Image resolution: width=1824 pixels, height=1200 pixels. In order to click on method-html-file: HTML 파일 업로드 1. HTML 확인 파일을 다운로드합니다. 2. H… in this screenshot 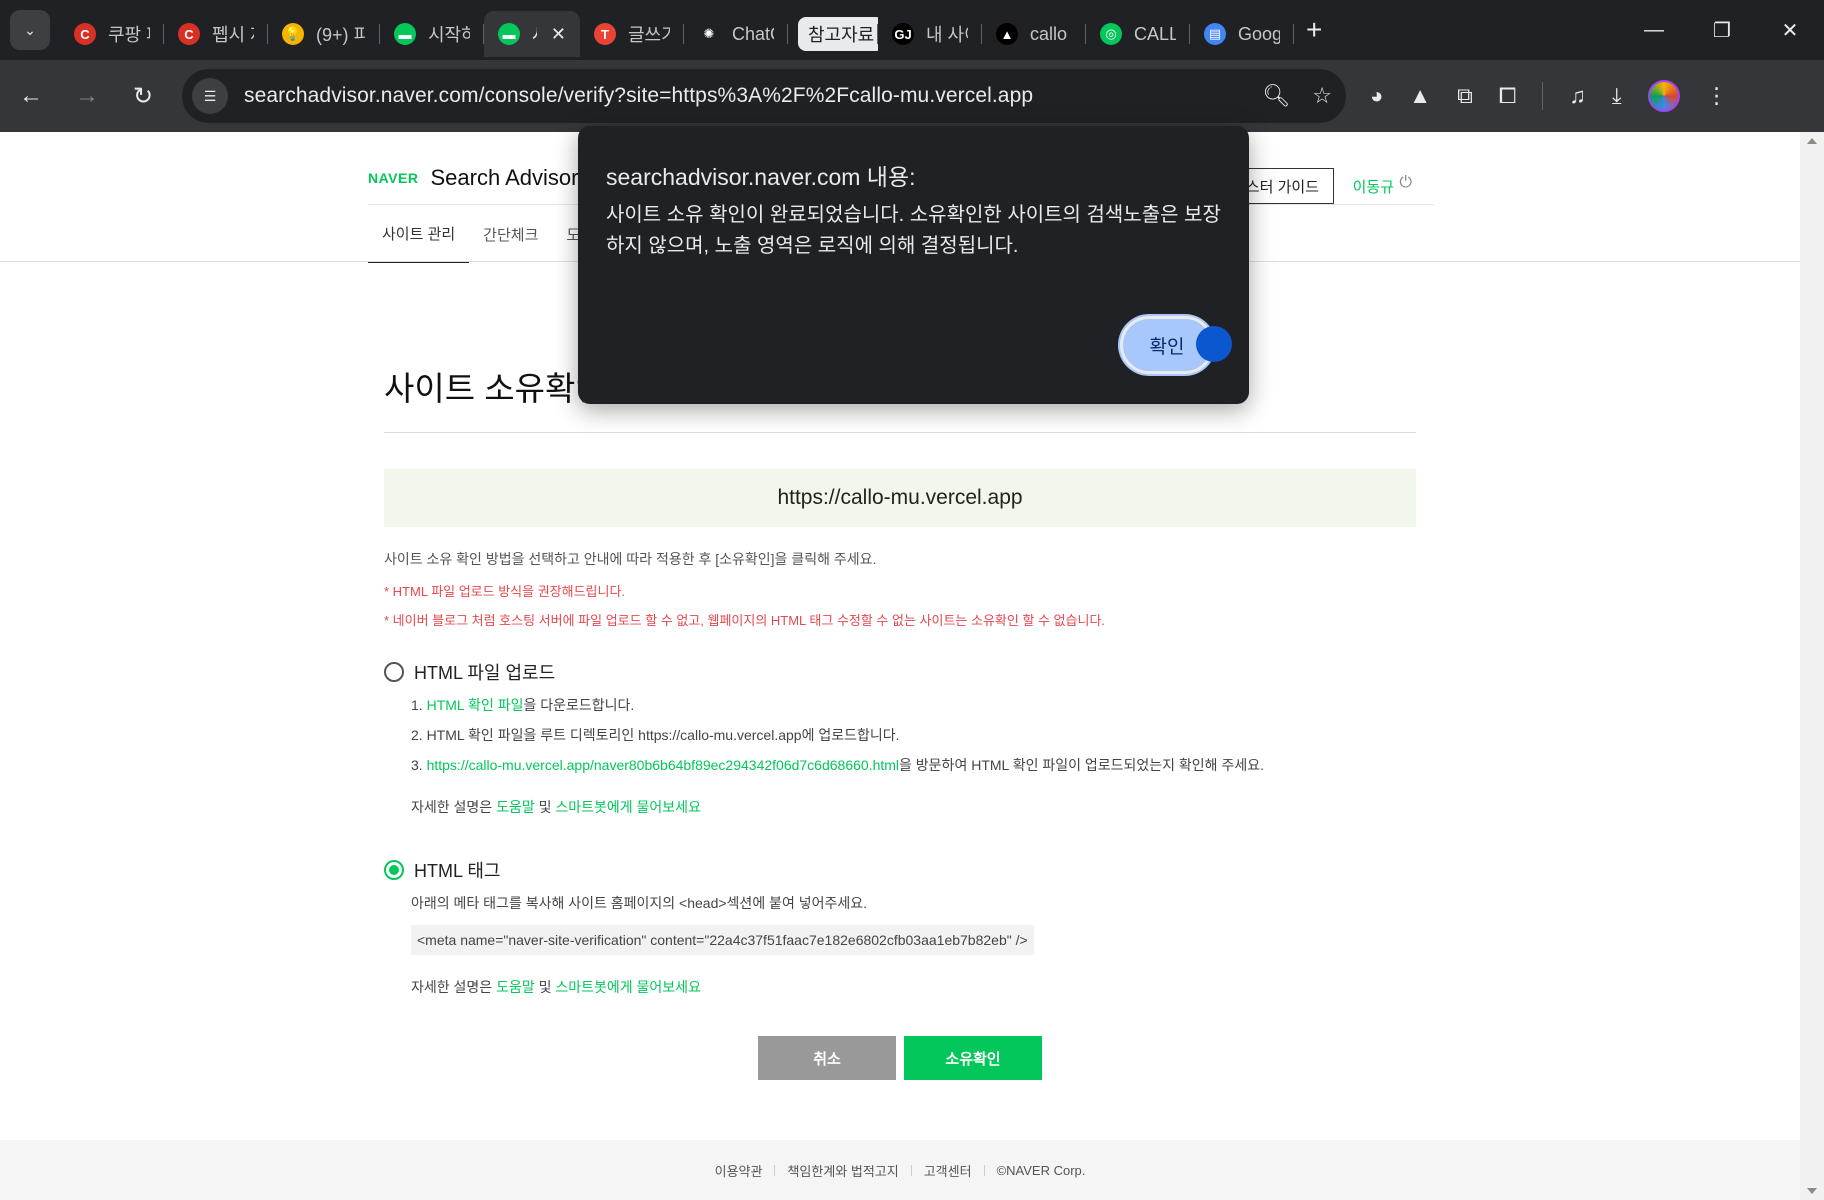, I will do `click(900, 738)`.